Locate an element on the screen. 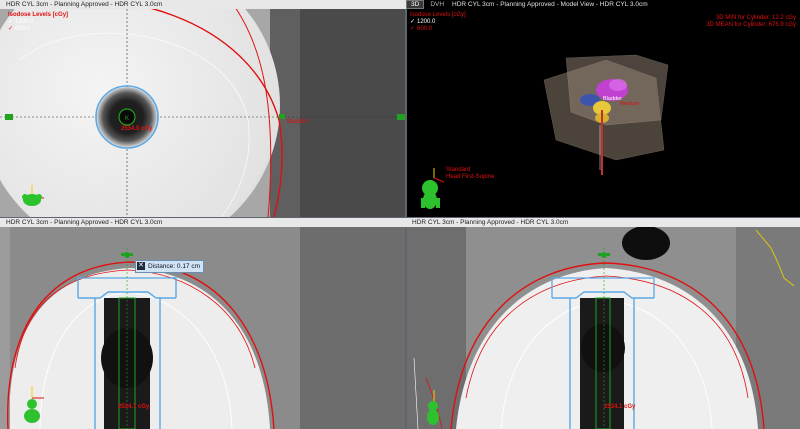 The height and width of the screenshot is (429, 800). close-icon: ✕ is located at coordinates (141, 266).